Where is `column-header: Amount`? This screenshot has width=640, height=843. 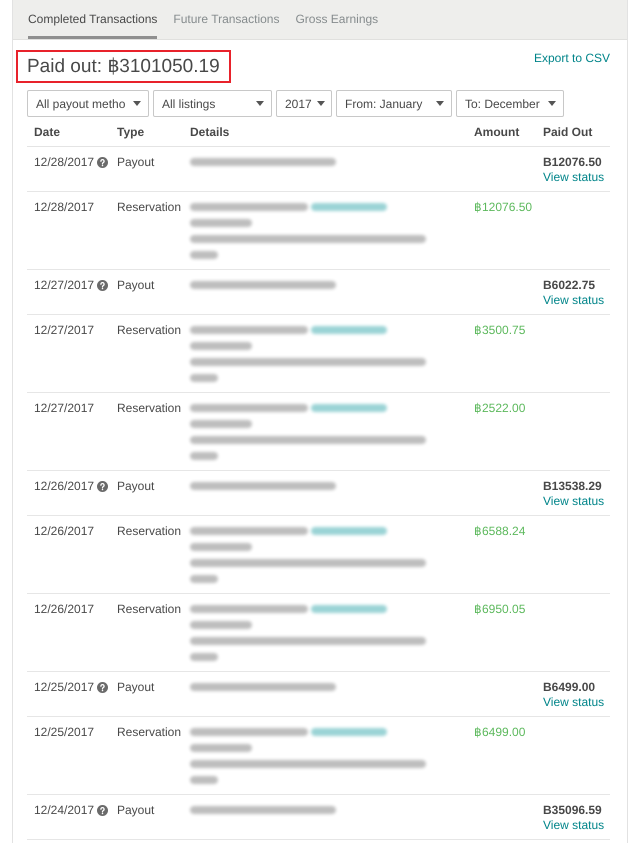
column-header: Amount is located at coordinates (496, 131).